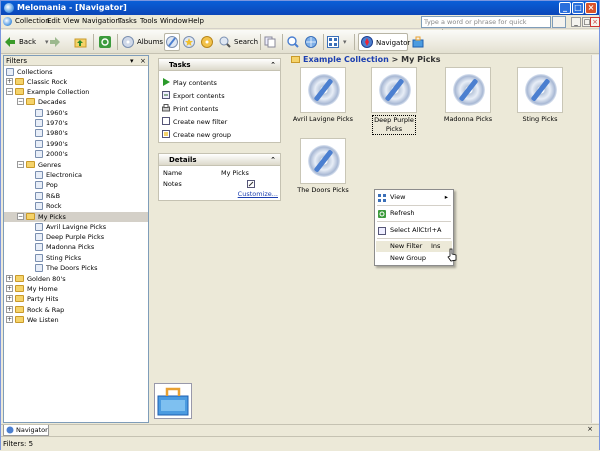 Image resolution: width=600 pixels, height=451 pixels. I want to click on tree-item-label: Rock, so click(54, 206).